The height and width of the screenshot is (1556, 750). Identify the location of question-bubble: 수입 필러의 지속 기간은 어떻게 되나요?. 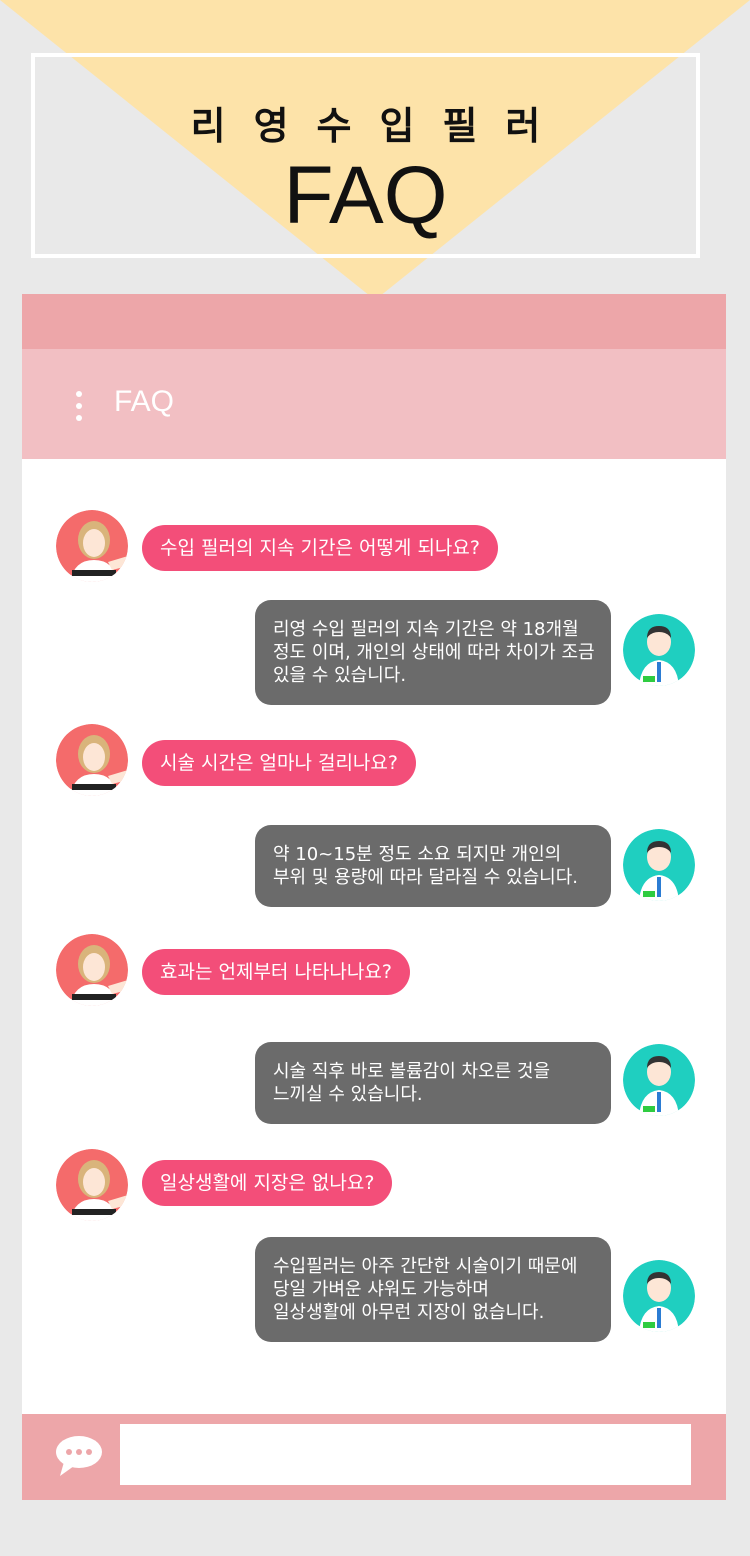
(320, 548).